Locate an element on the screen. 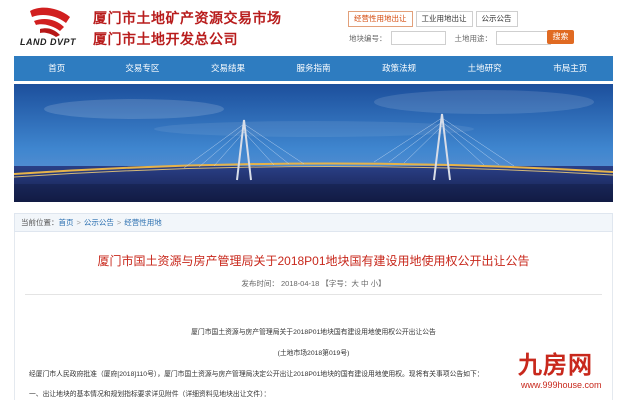  nav-trading-zone: 交易专区 is located at coordinates (143, 68).